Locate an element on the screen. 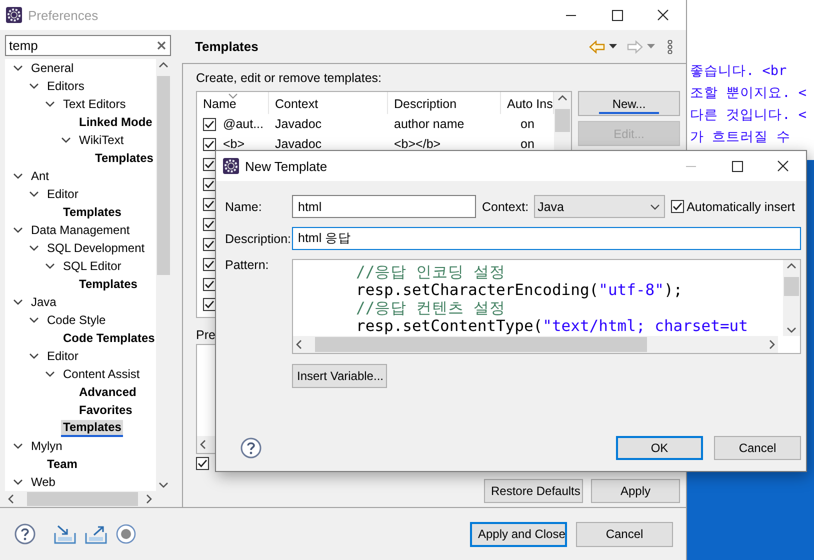 Image resolution: width=814 pixels, height=560 pixels. import-icon is located at coordinates (65, 534).